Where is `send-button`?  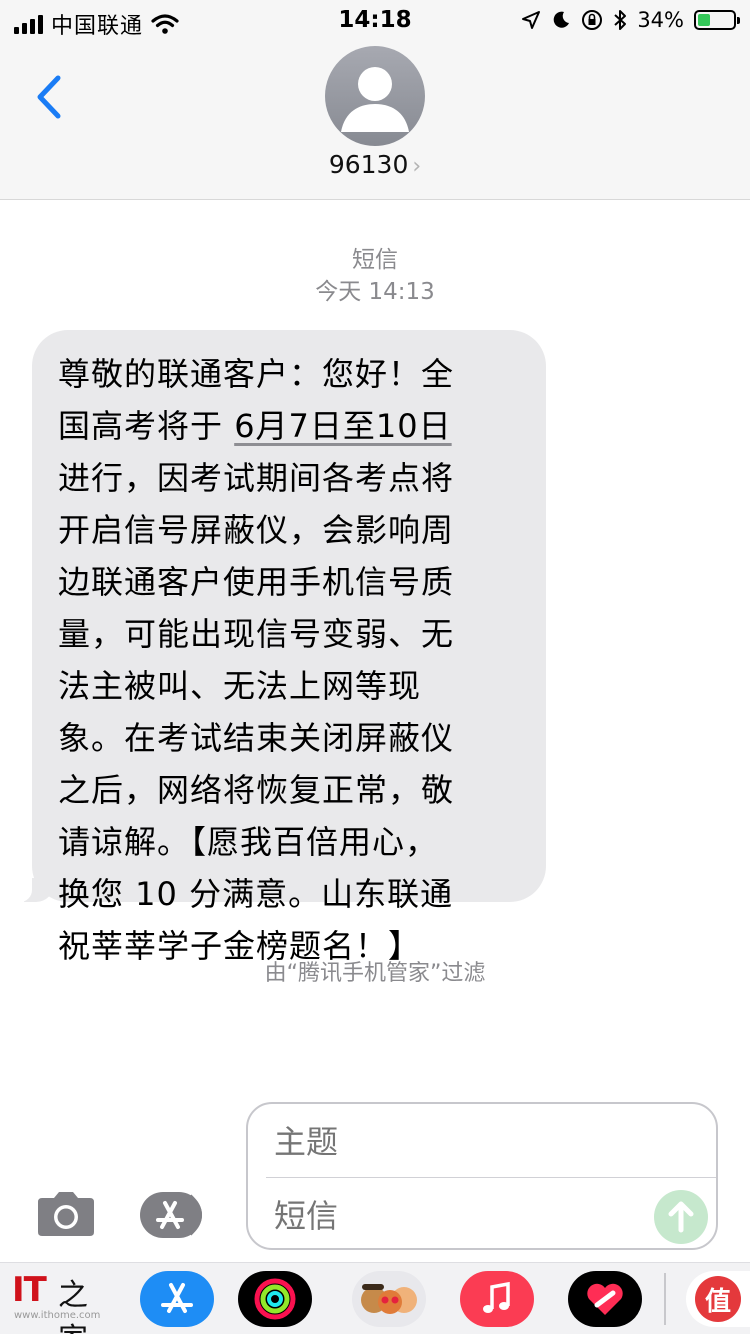
send-button is located at coordinates (681, 1217).